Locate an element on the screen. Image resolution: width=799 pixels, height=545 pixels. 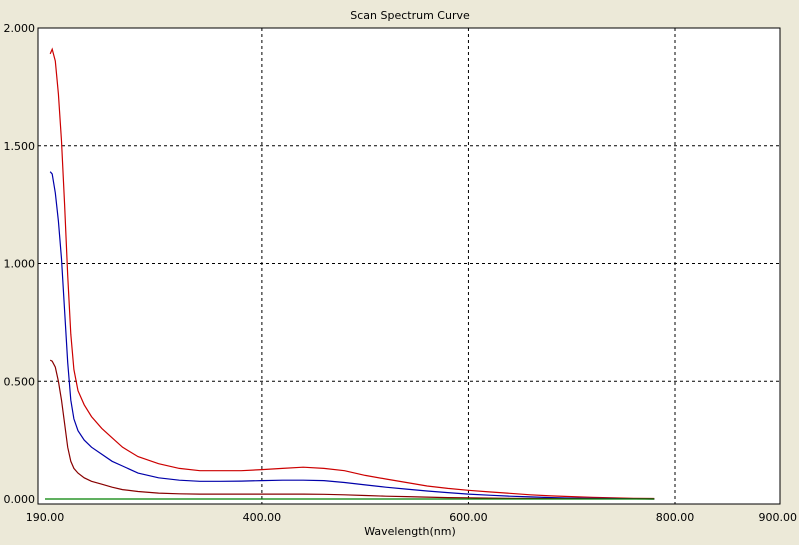
x-tick-label: 900.00 is located at coordinates (778, 517).